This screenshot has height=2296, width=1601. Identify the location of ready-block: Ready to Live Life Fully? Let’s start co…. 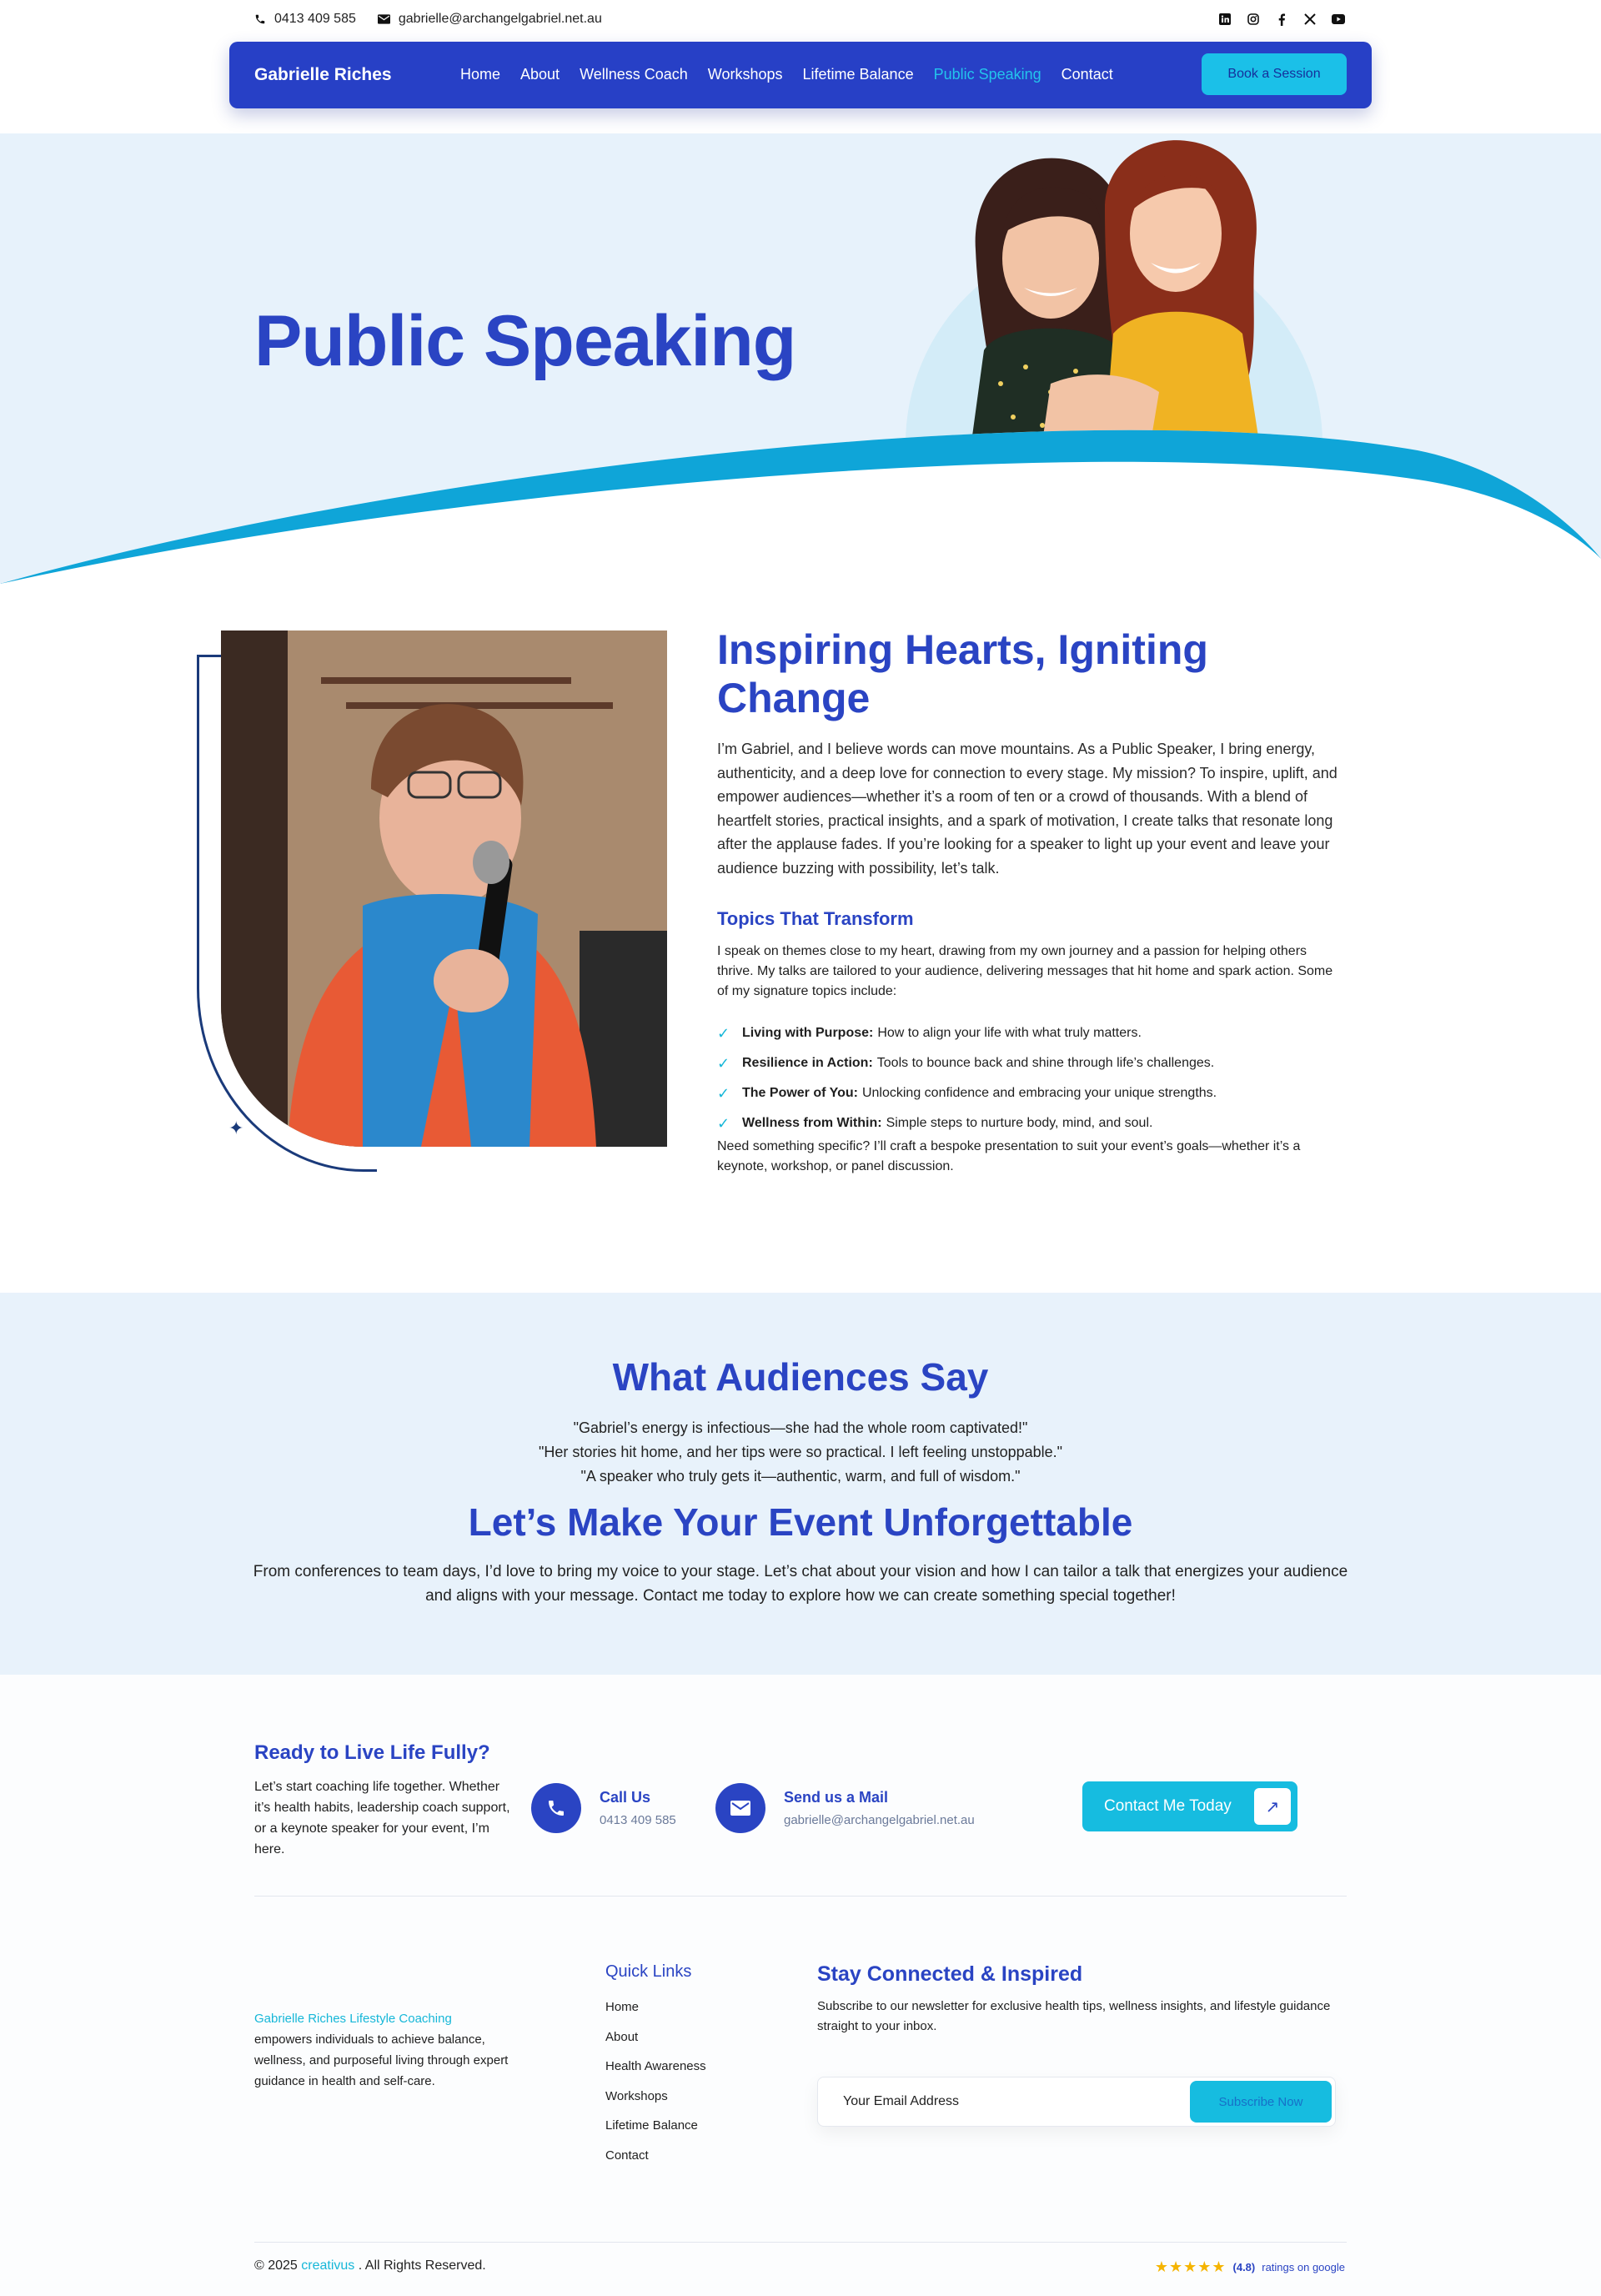
(383, 1800).